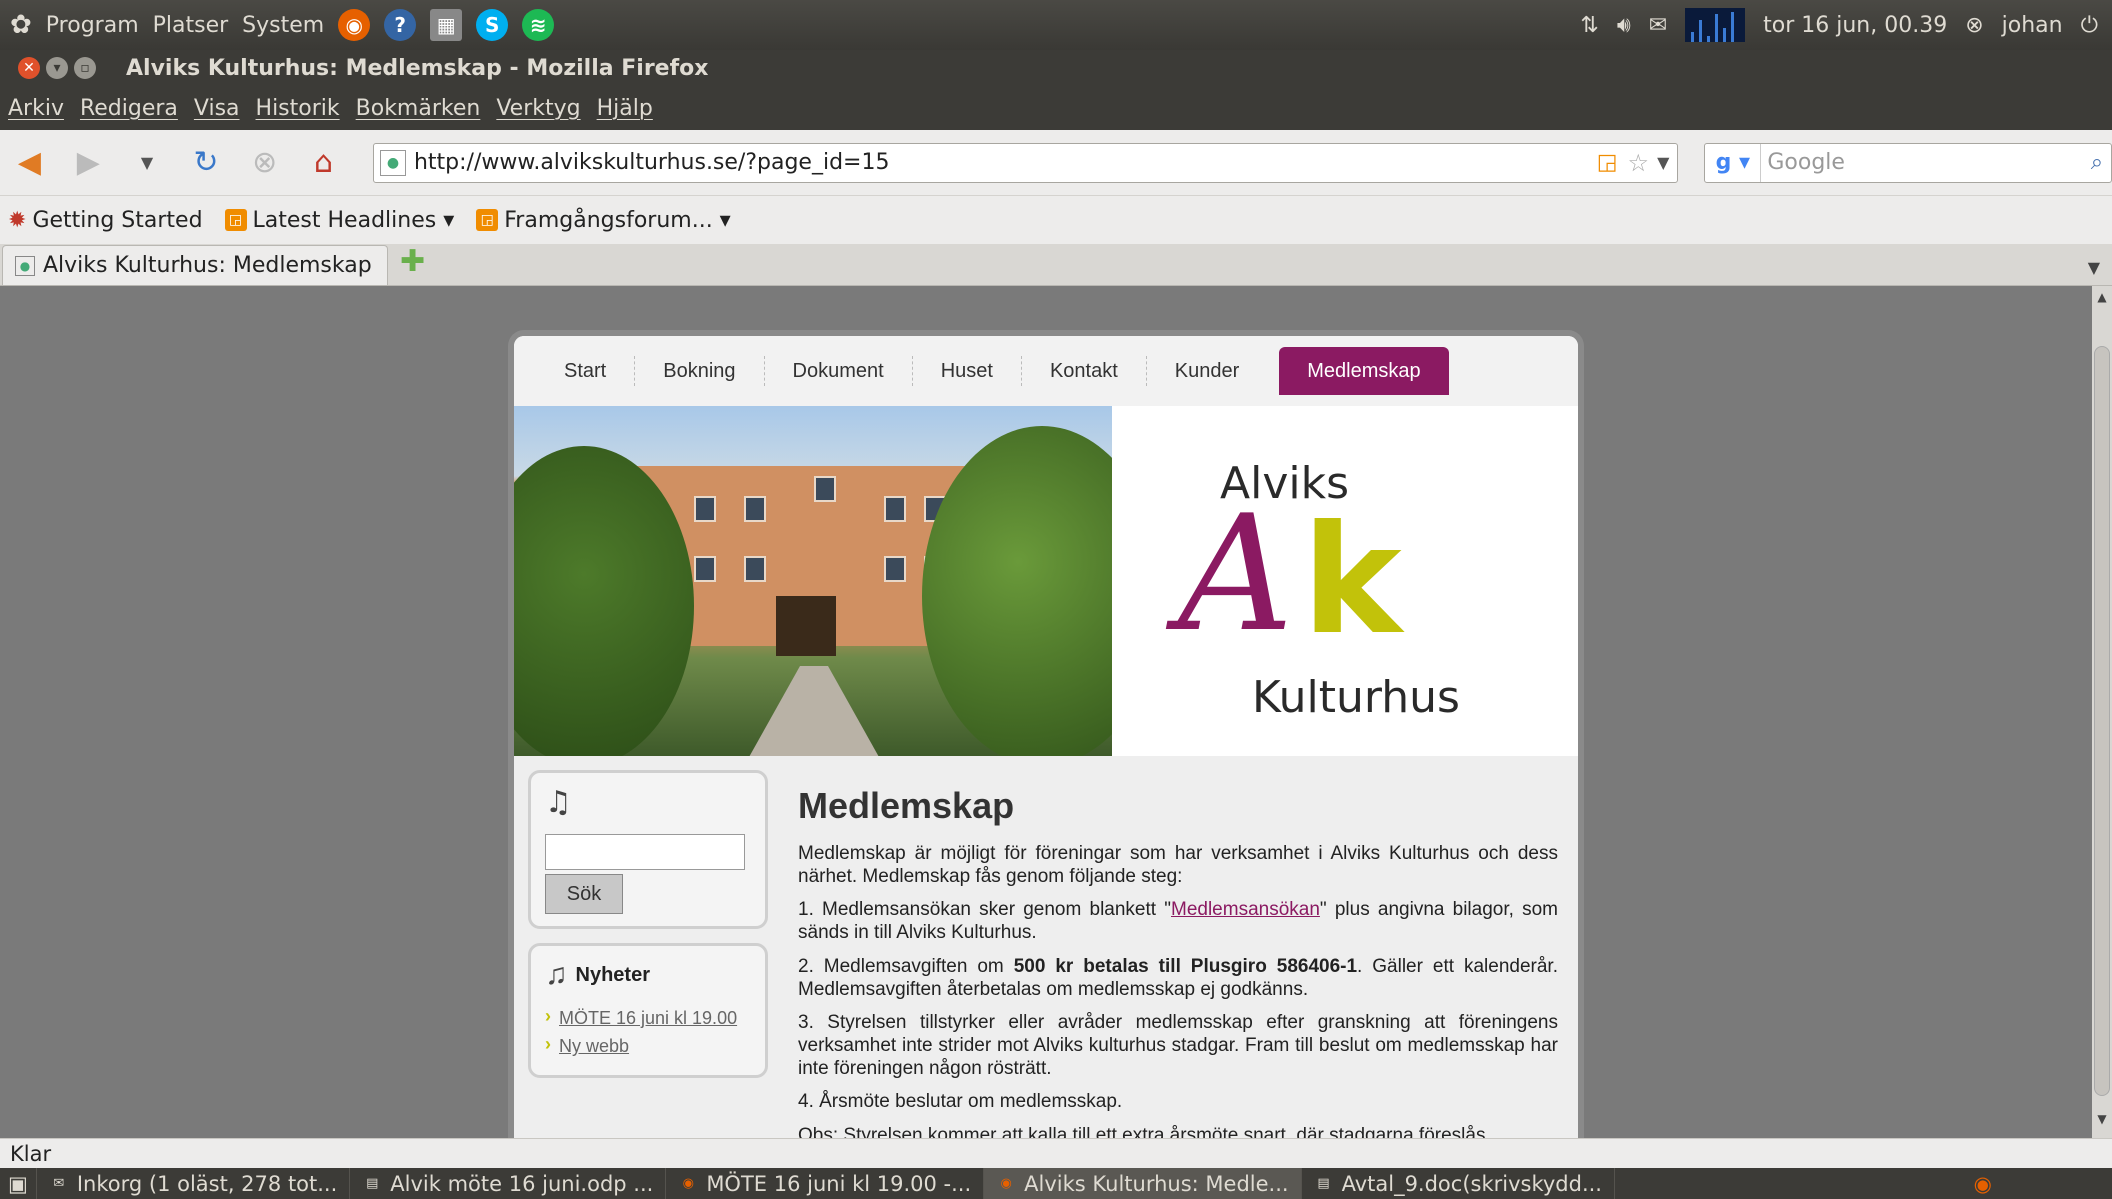 The width and height of the screenshot is (2112, 1199). What do you see at coordinates (2094, 267) in the screenshot?
I see `tab-list-dropdown-icon: ▼` at bounding box center [2094, 267].